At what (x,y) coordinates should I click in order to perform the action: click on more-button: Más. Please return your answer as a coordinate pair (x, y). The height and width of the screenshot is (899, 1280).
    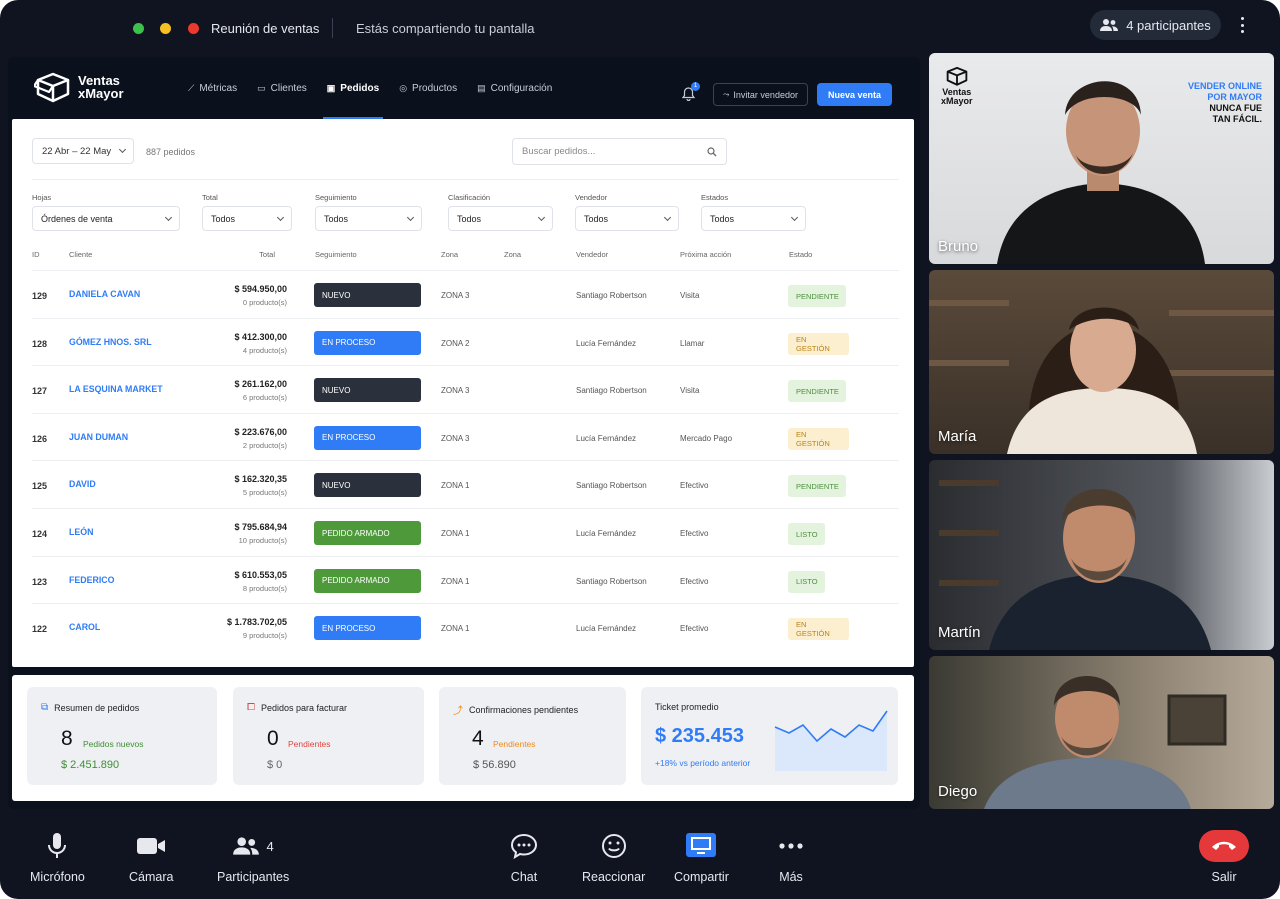
    Looking at the image, I should click on (791, 857).